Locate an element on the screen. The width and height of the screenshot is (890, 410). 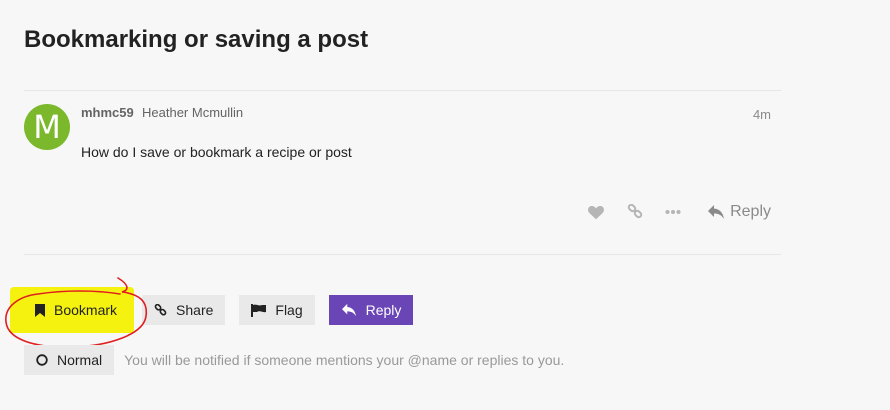
topic-footer-buttons: Bookmark Share Flag Reply is located at coordinates (219, 310).